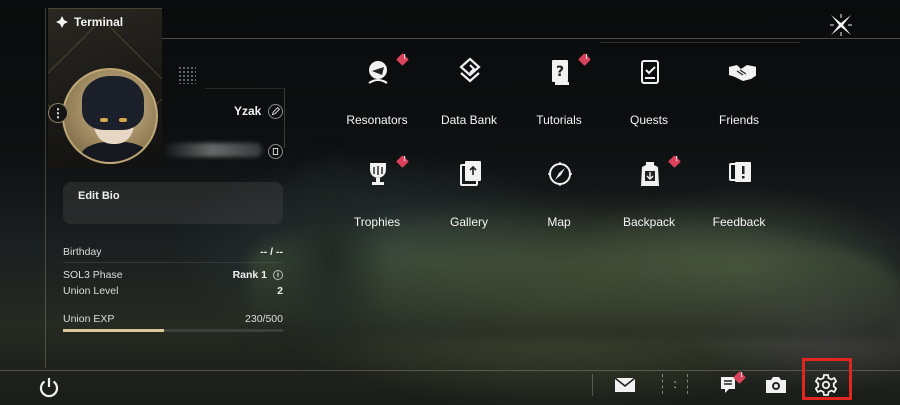  Describe the element at coordinates (173, 330) in the screenshot. I see `exp-progress-bar` at that location.